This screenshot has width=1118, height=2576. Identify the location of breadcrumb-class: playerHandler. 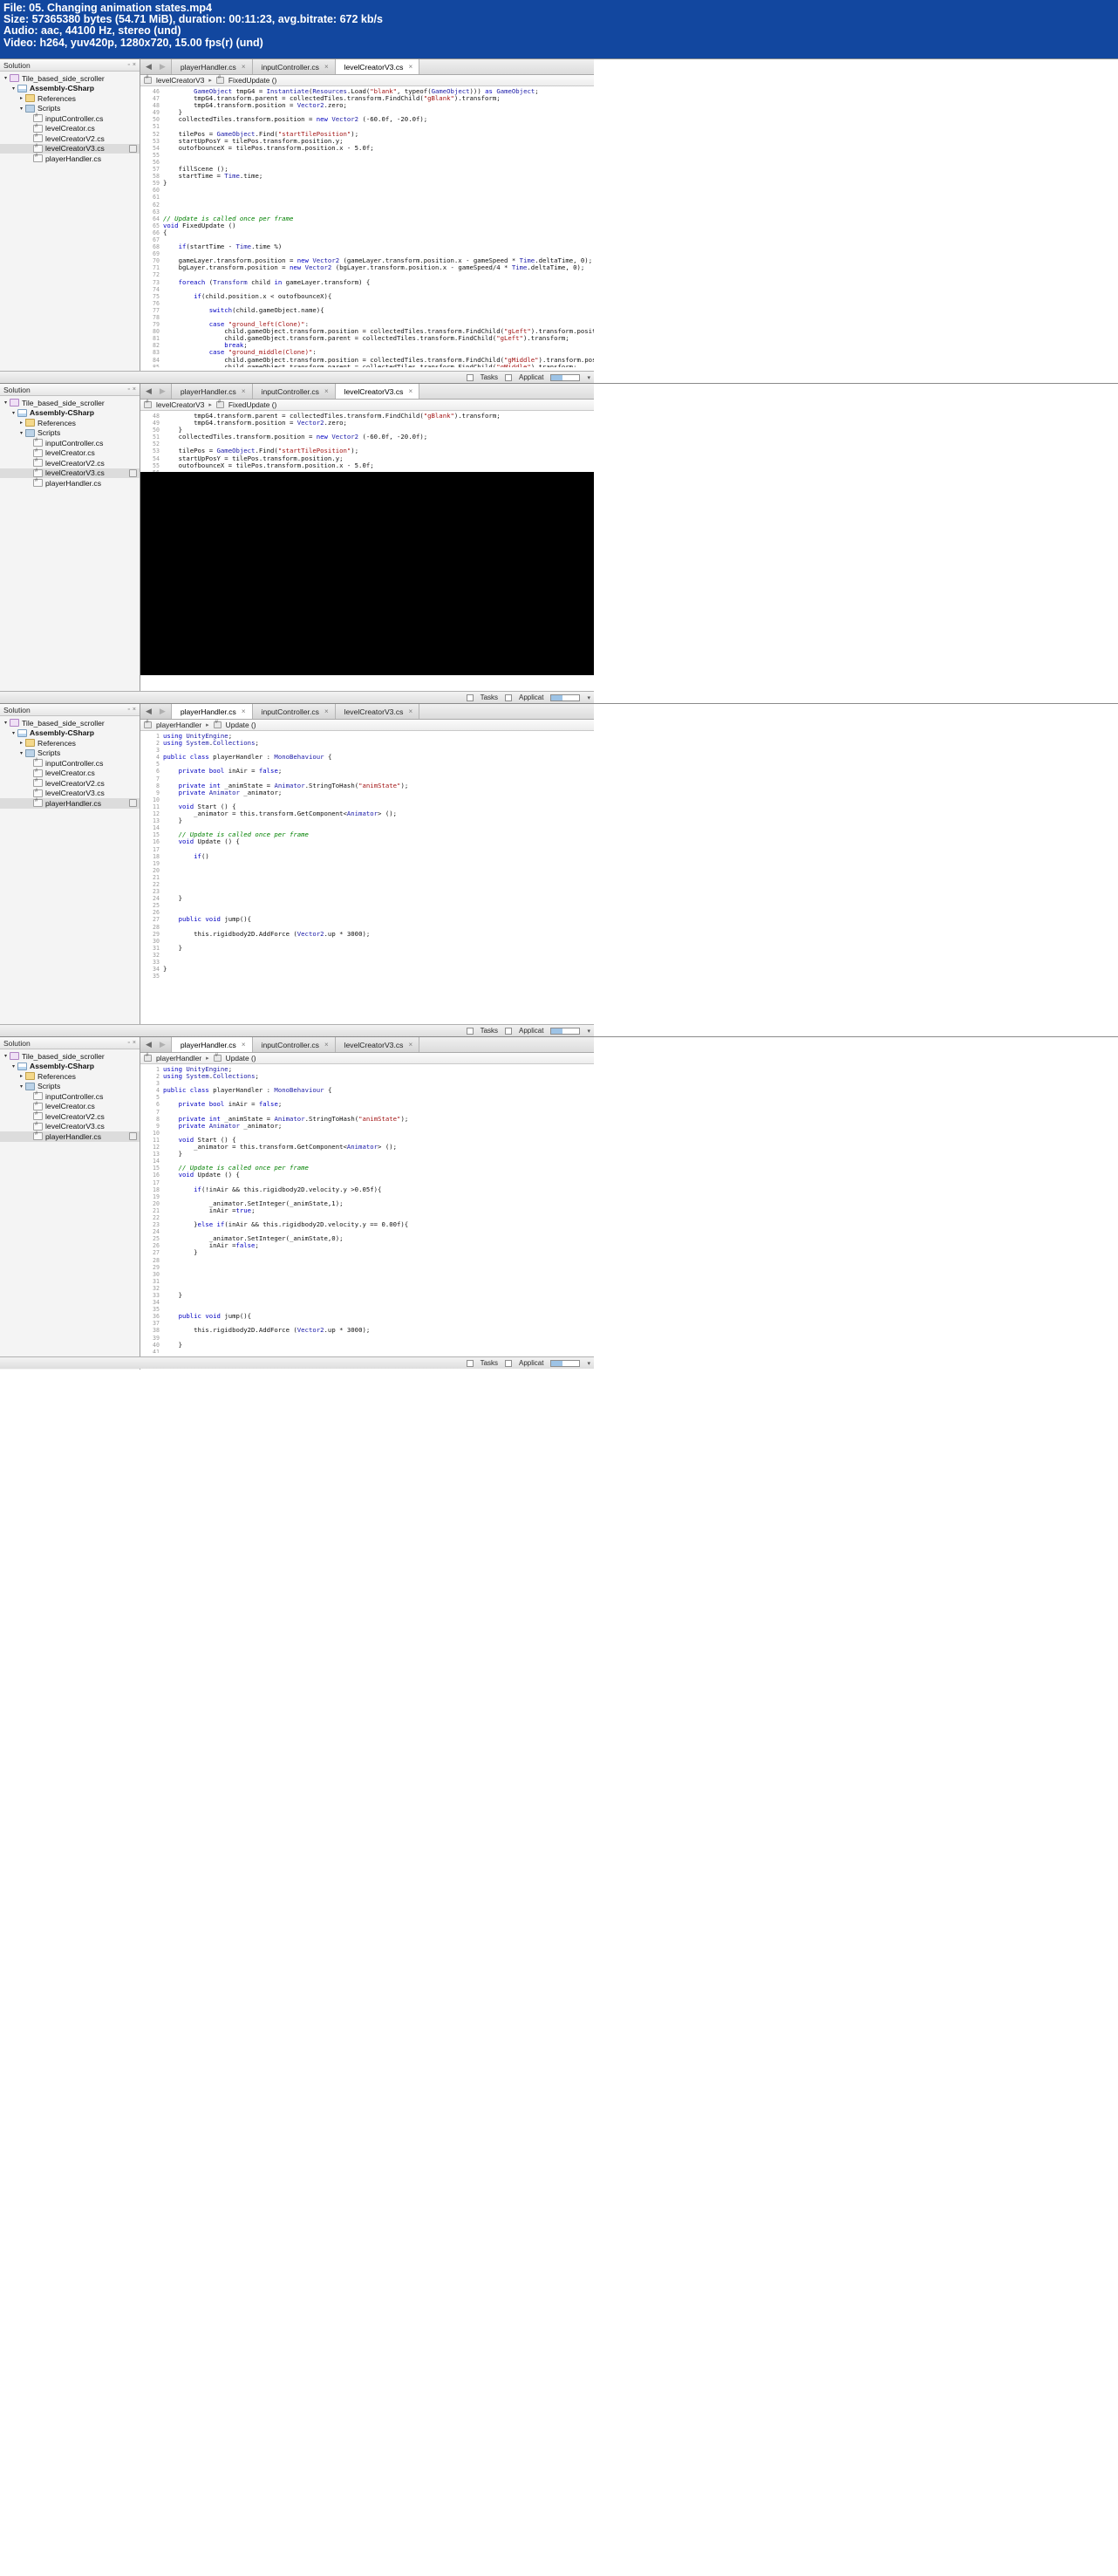
(178, 1058).